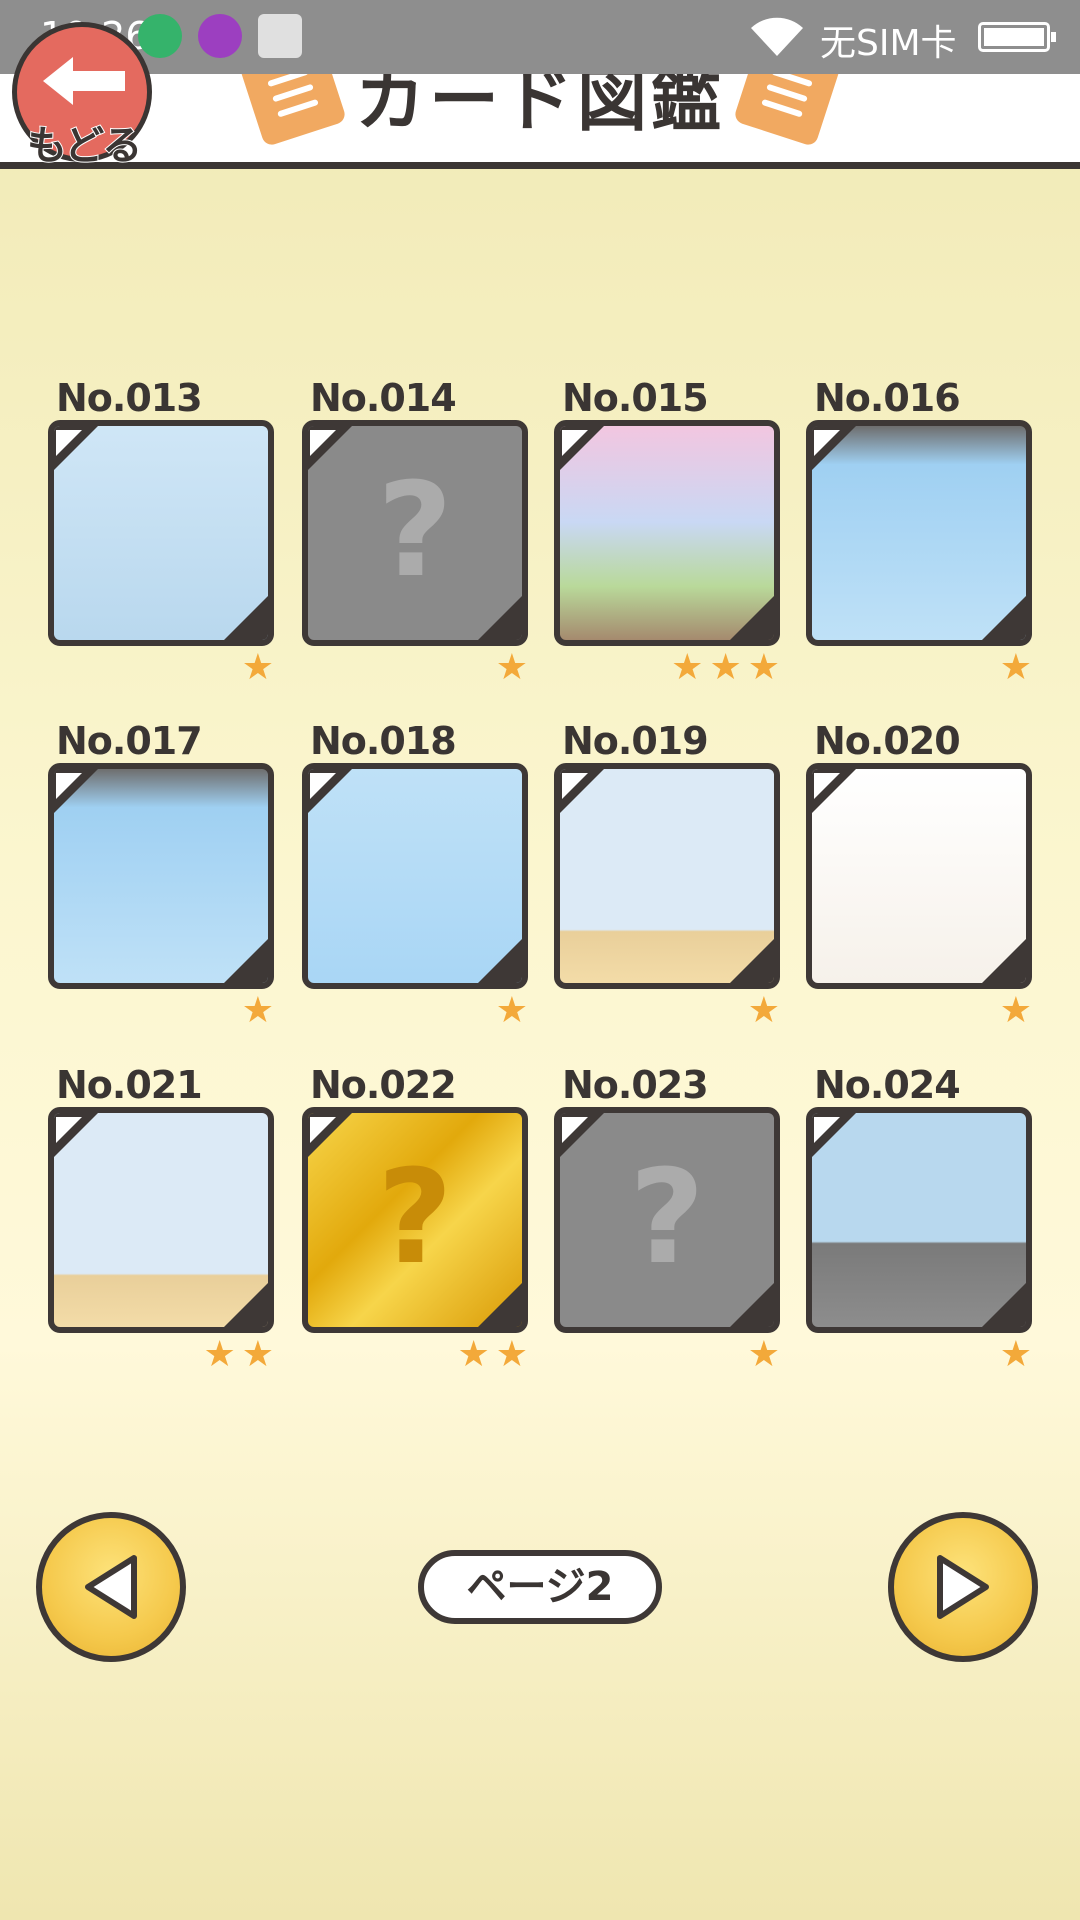 The width and height of the screenshot is (1080, 1920). Describe the element at coordinates (383, 741) in the screenshot. I see `card-number: No.018` at that location.